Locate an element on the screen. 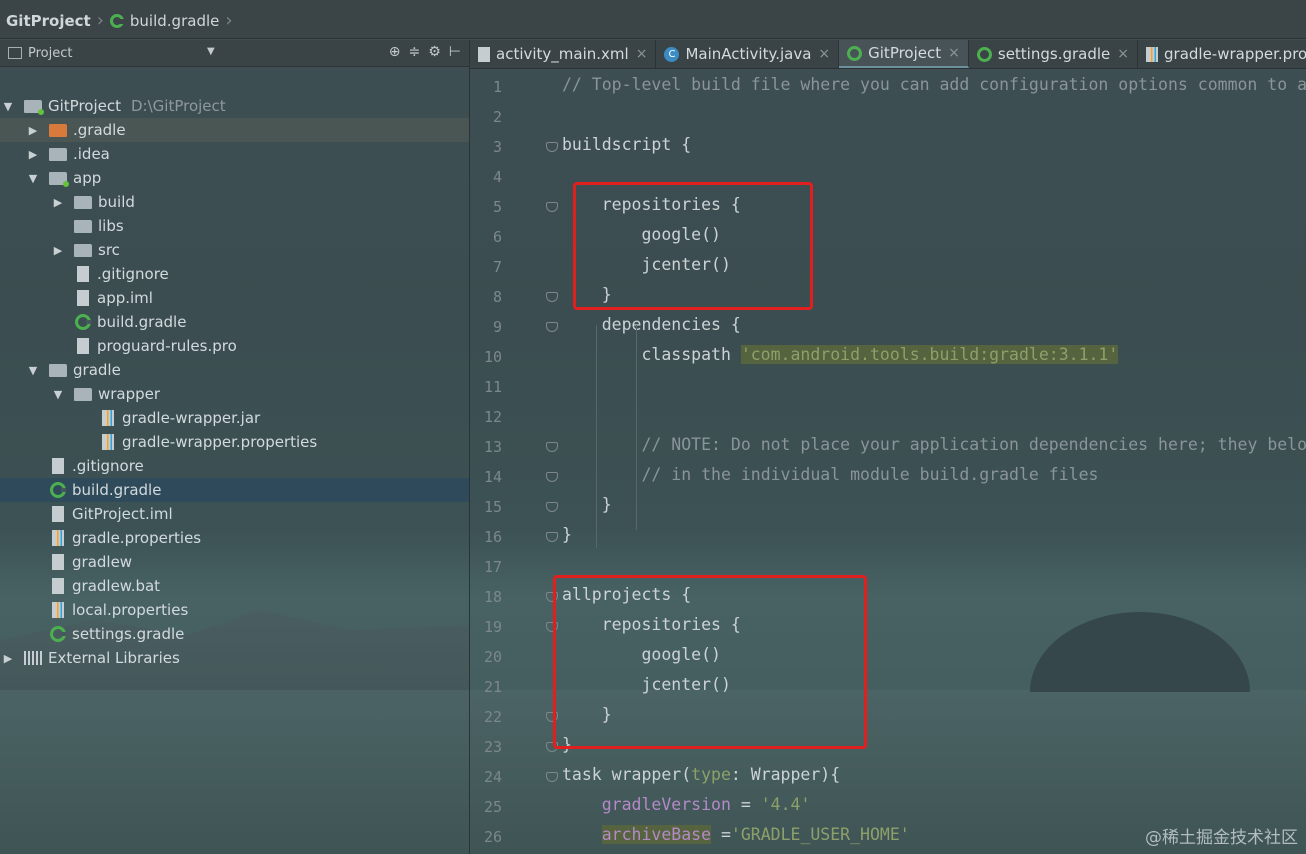 The height and width of the screenshot is (854, 1306). breadcrumb: GitProject › build.gradle › is located at coordinates (119, 20).